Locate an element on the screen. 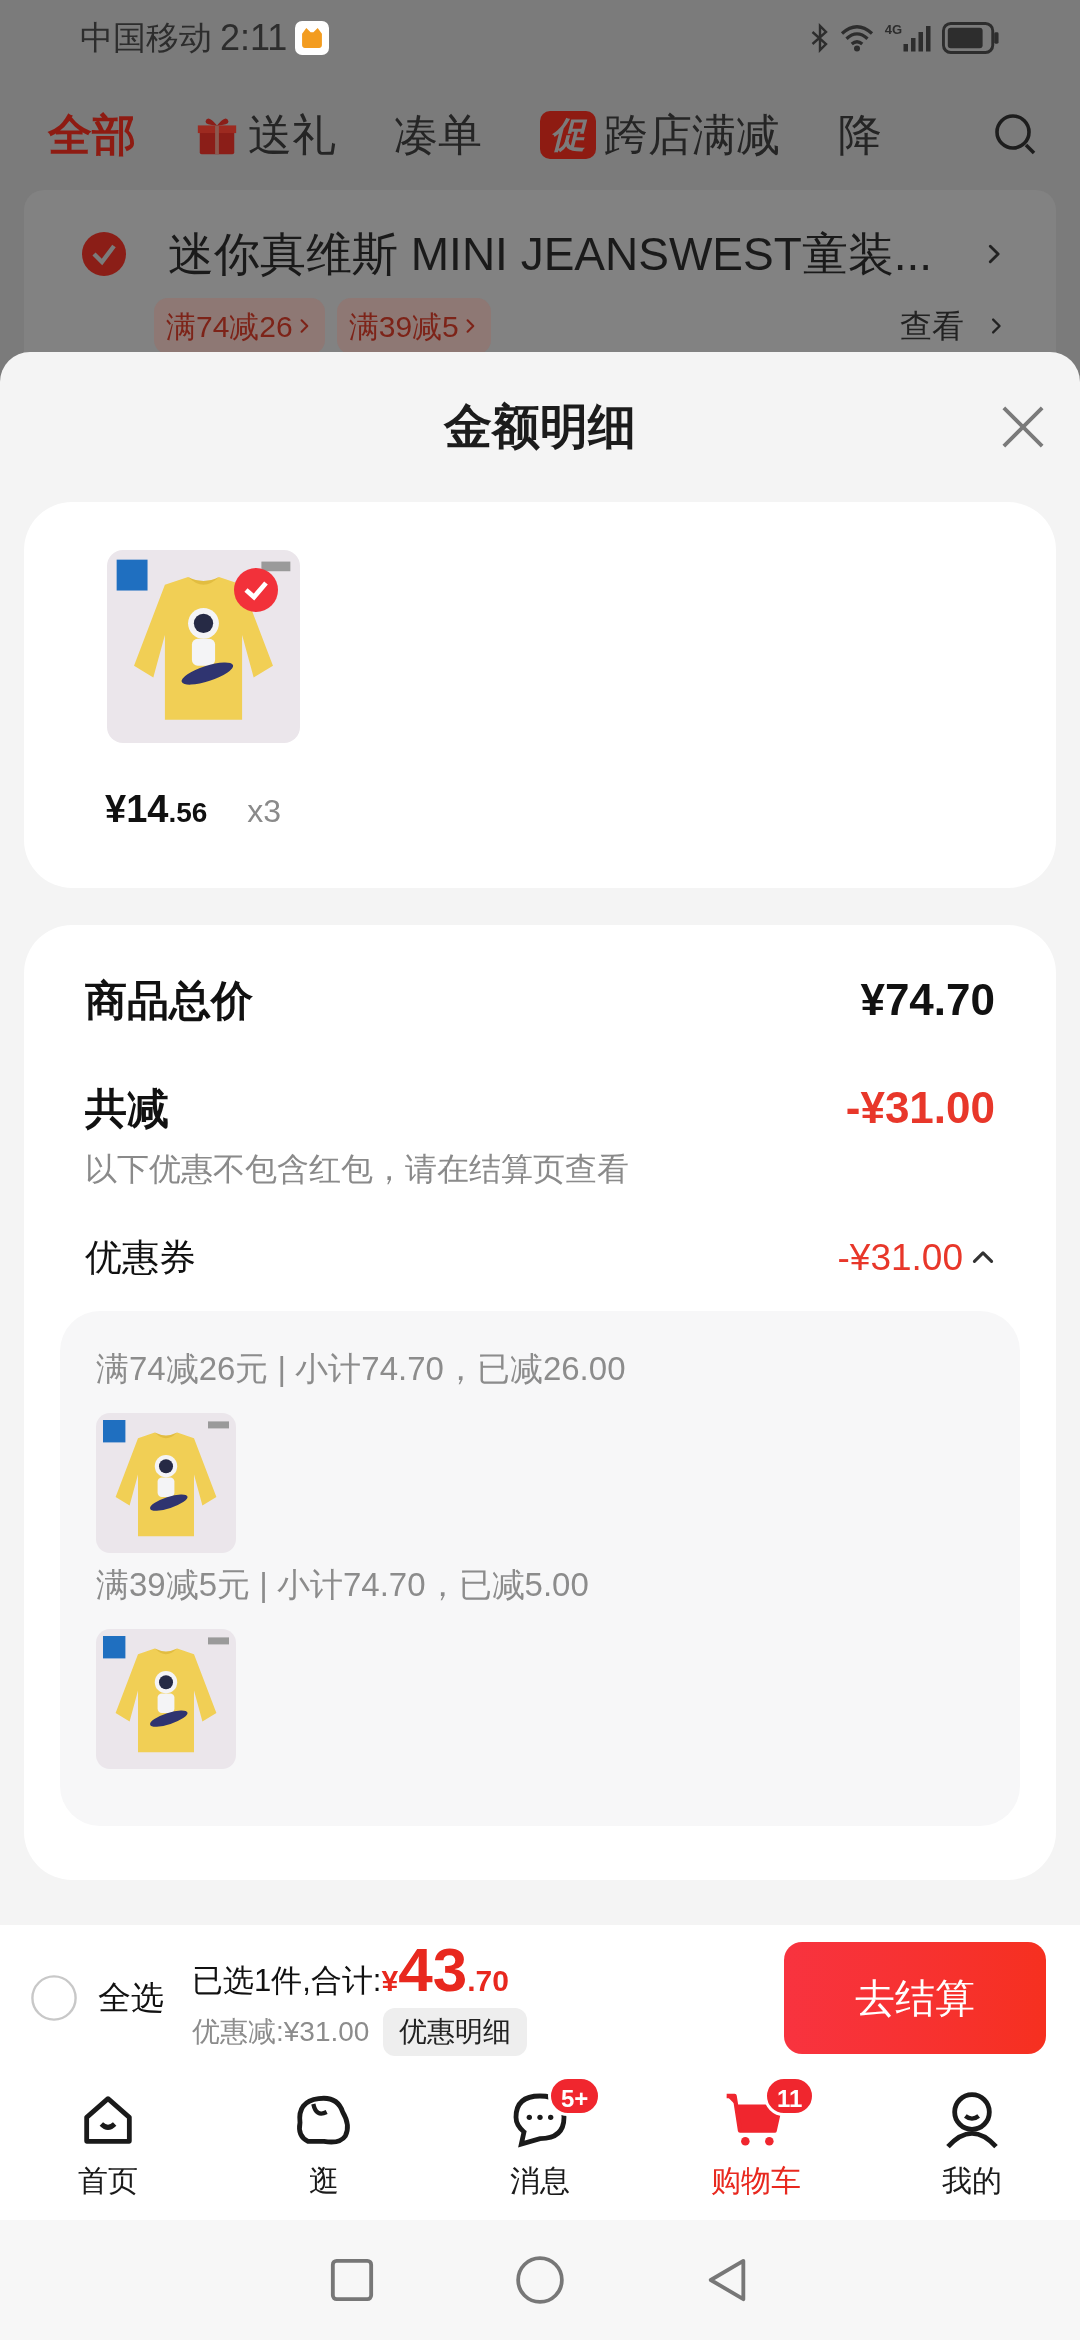  nav-tab: 11 购物车 is located at coordinates (756, 2145).